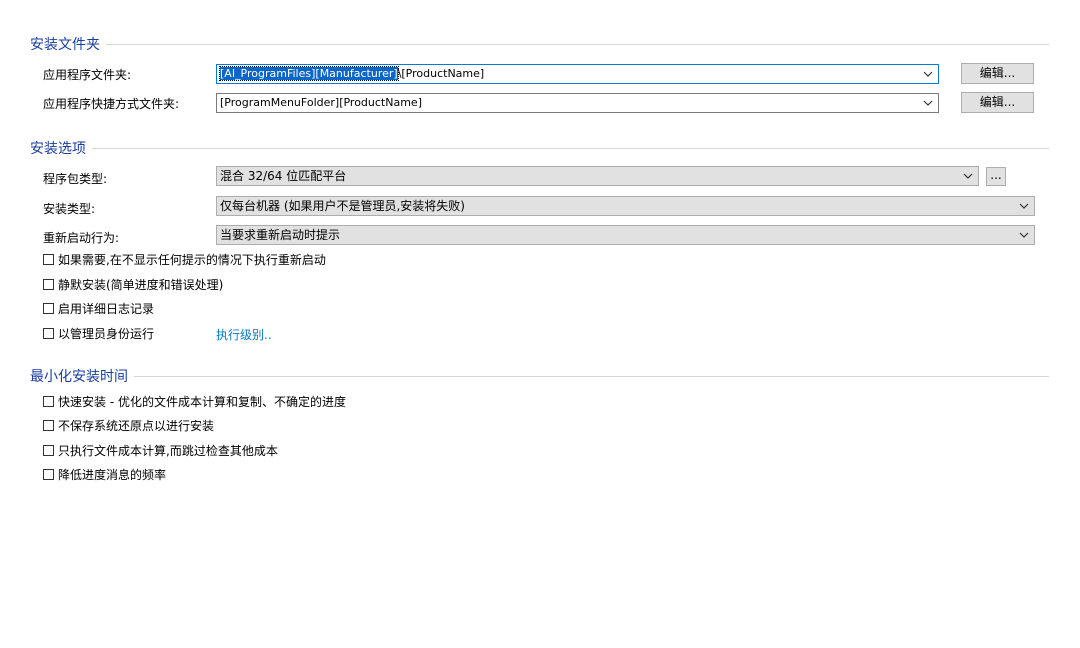 The width and height of the screenshot is (1080, 648). I want to click on package-type-dropdown: 混合 32/64 位匹配平台, so click(597, 176).